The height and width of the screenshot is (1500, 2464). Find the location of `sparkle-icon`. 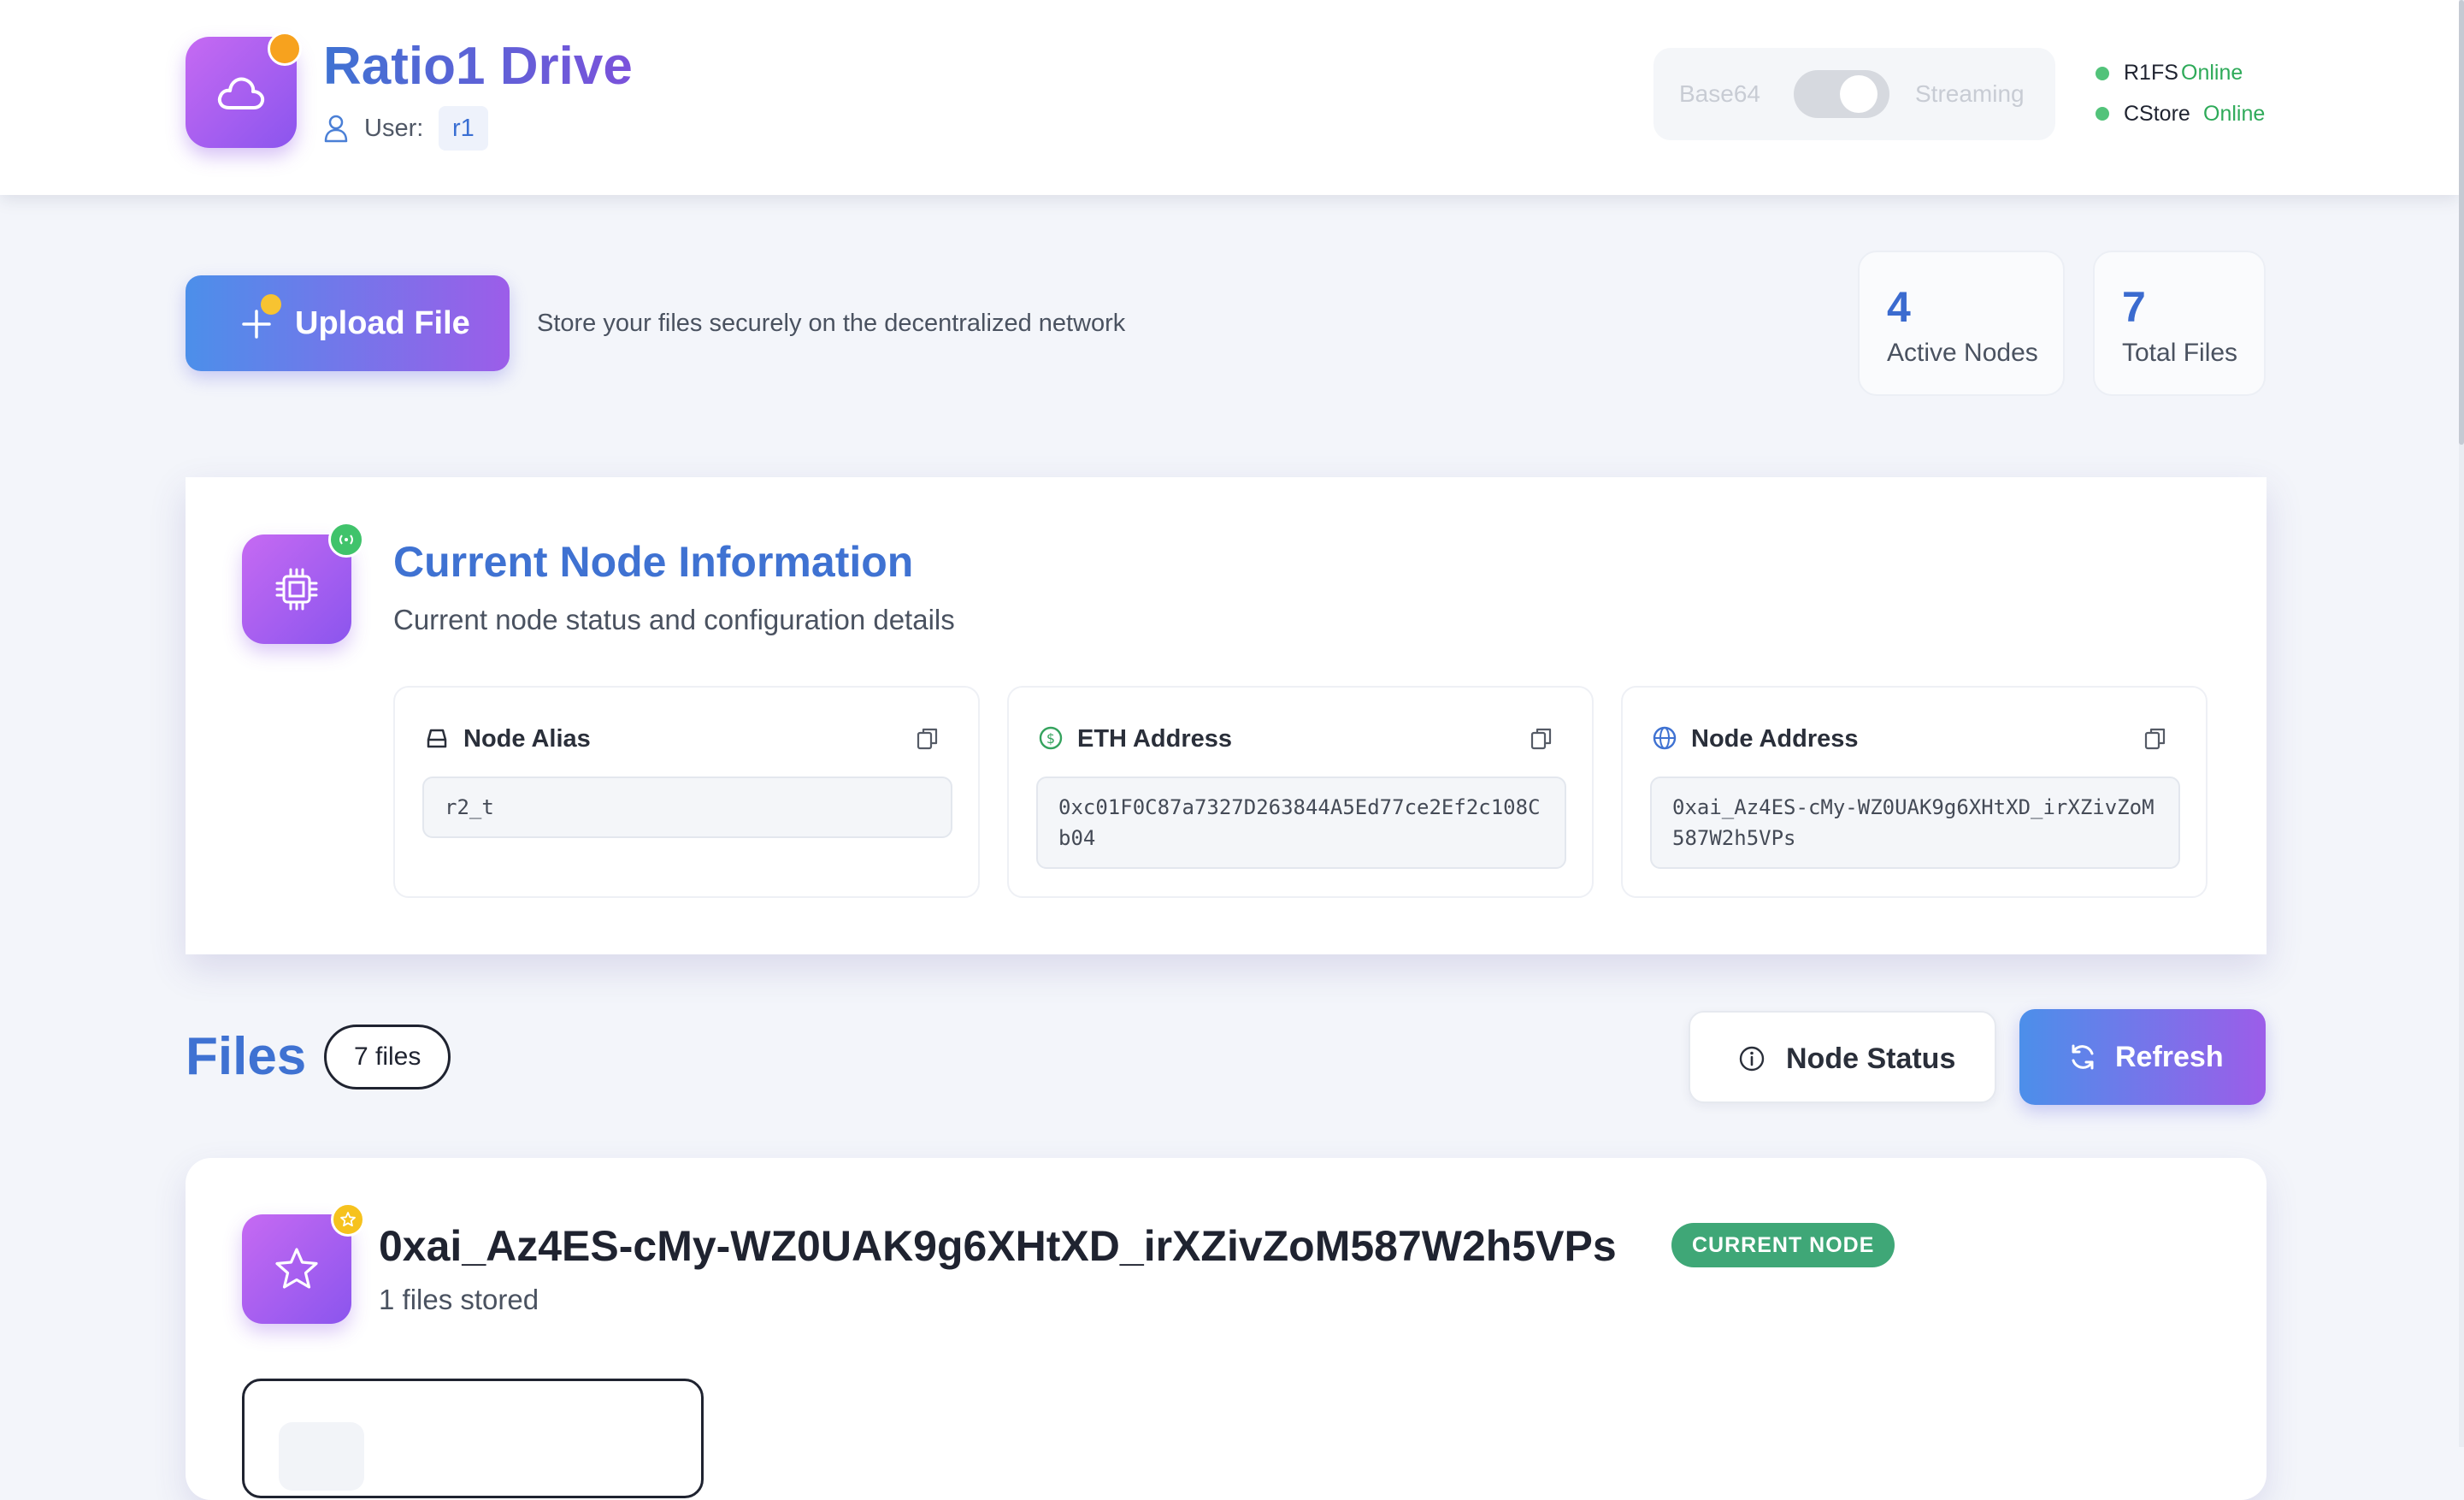

sparkle-icon is located at coordinates (271, 304).